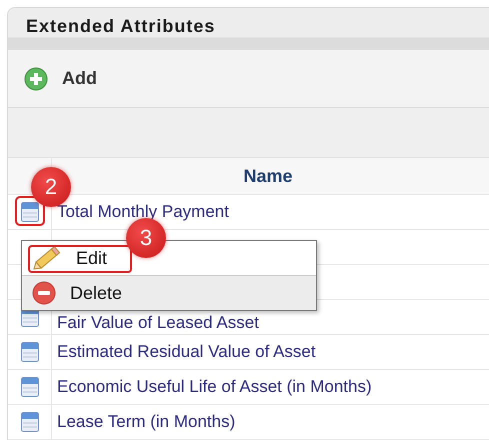 The height and width of the screenshot is (441, 489). I want to click on remove-icon, so click(44, 293).